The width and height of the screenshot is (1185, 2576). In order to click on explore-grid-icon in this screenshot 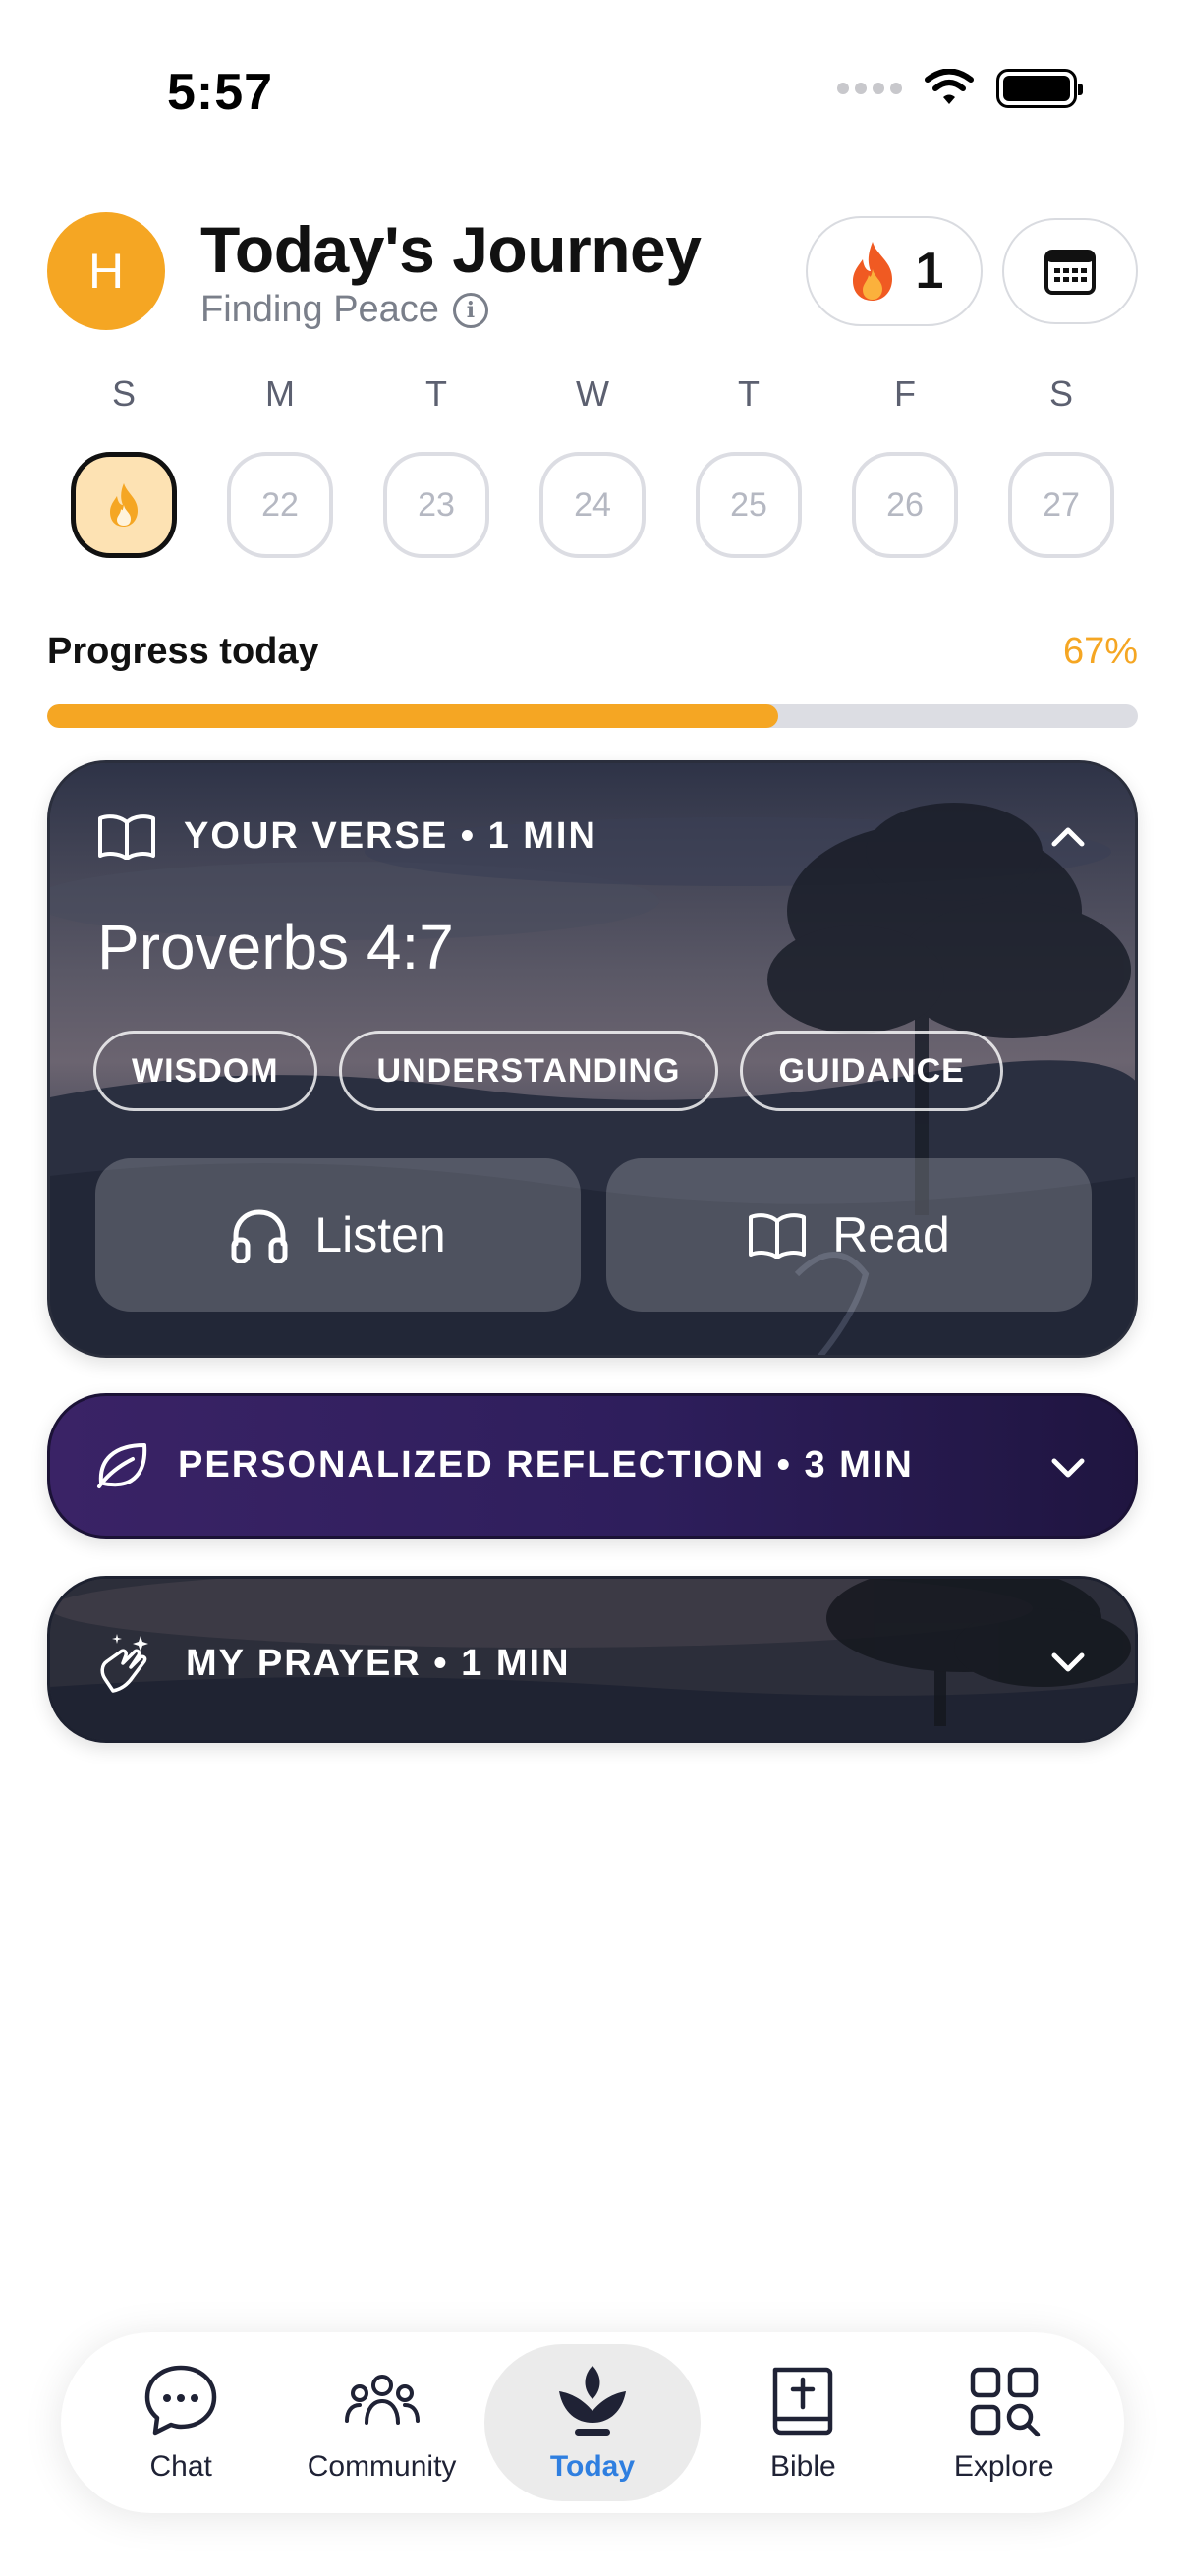, I will do `click(1005, 2402)`.